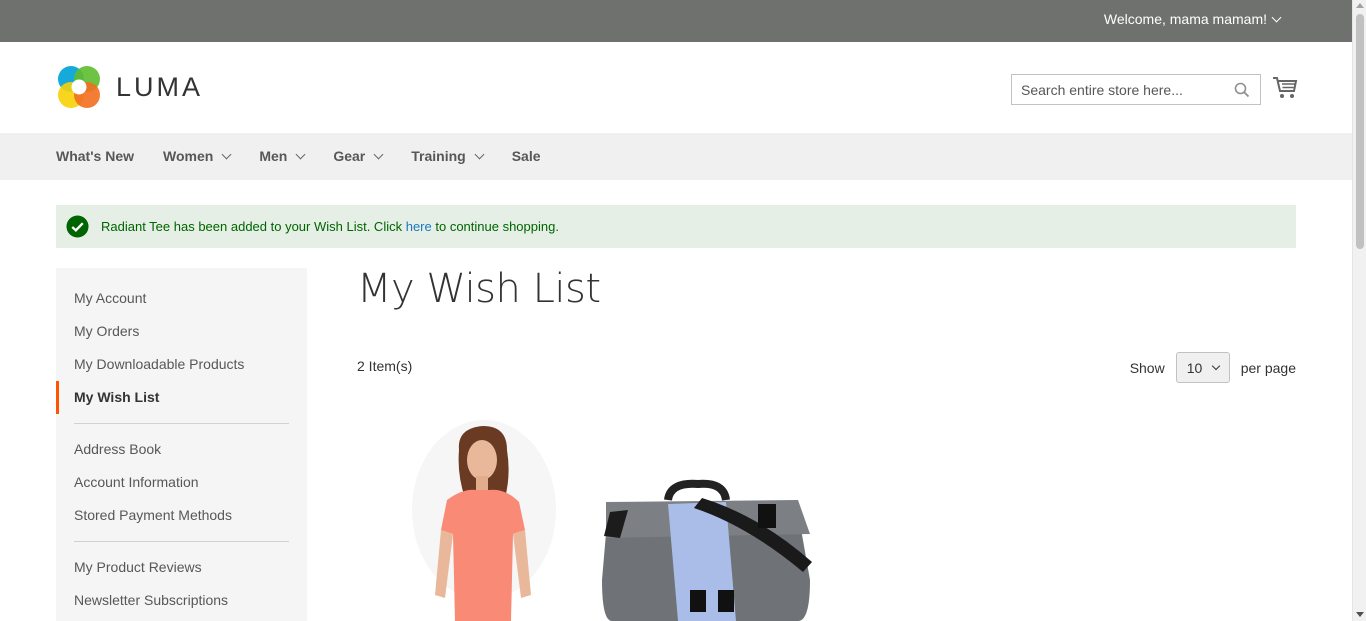  I want to click on scroll-up-arrow-icon, so click(1360, 5).